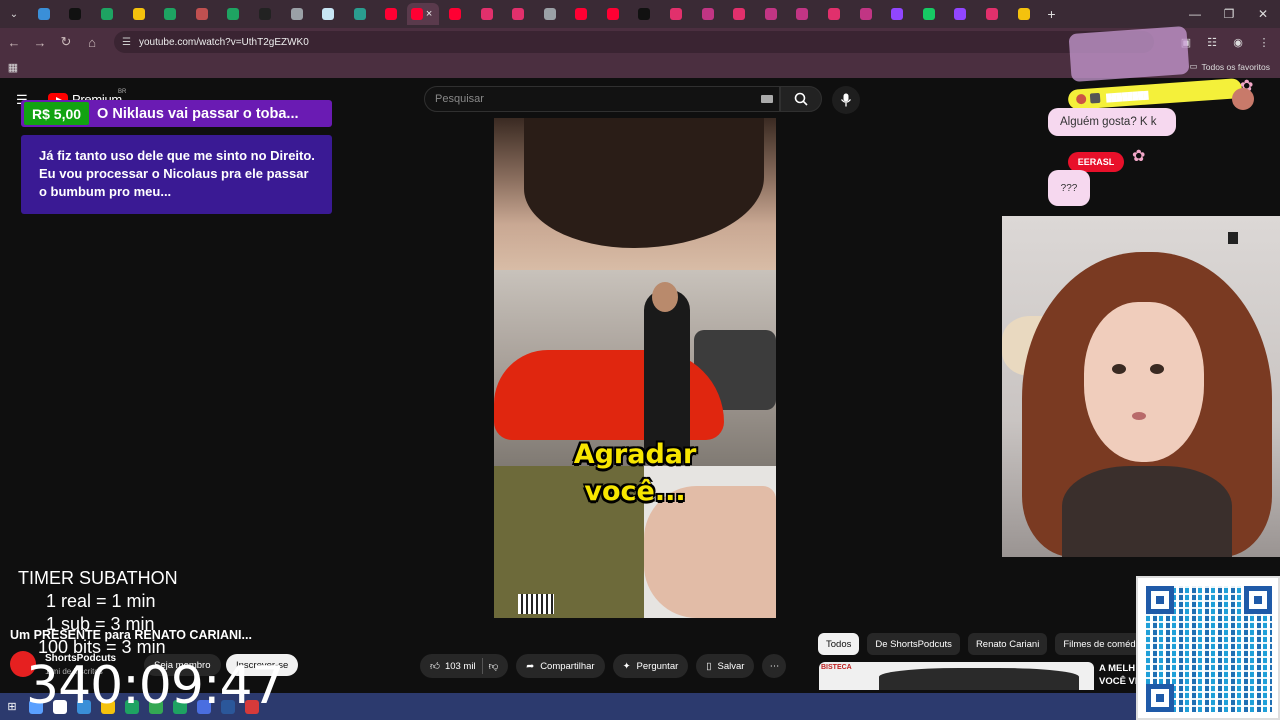 This screenshot has width=1280, height=720. Describe the element at coordinates (40, 42) in the screenshot. I see `forward-icon: →` at that location.